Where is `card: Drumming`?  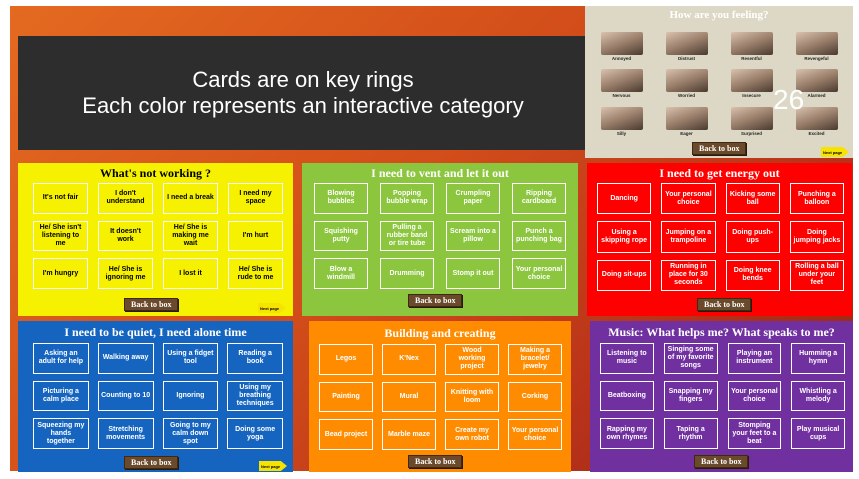
card: Drumming is located at coordinates (407, 273).